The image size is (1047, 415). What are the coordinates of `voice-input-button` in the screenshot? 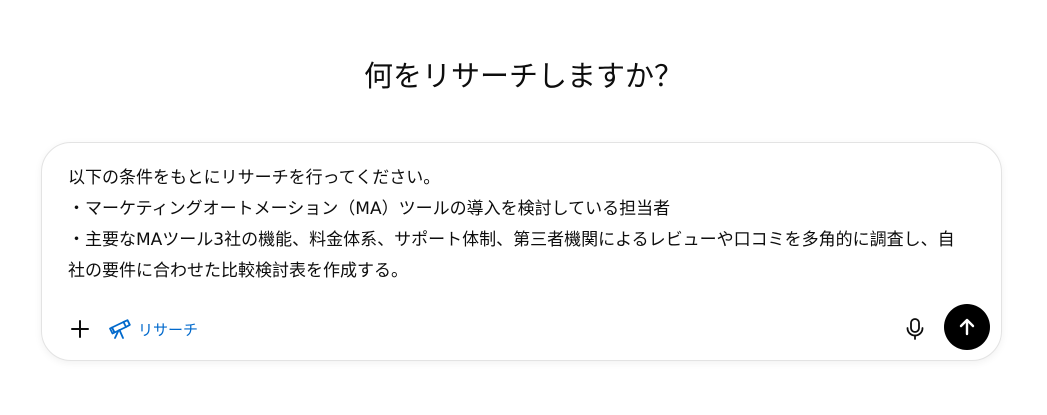 It's located at (915, 329).